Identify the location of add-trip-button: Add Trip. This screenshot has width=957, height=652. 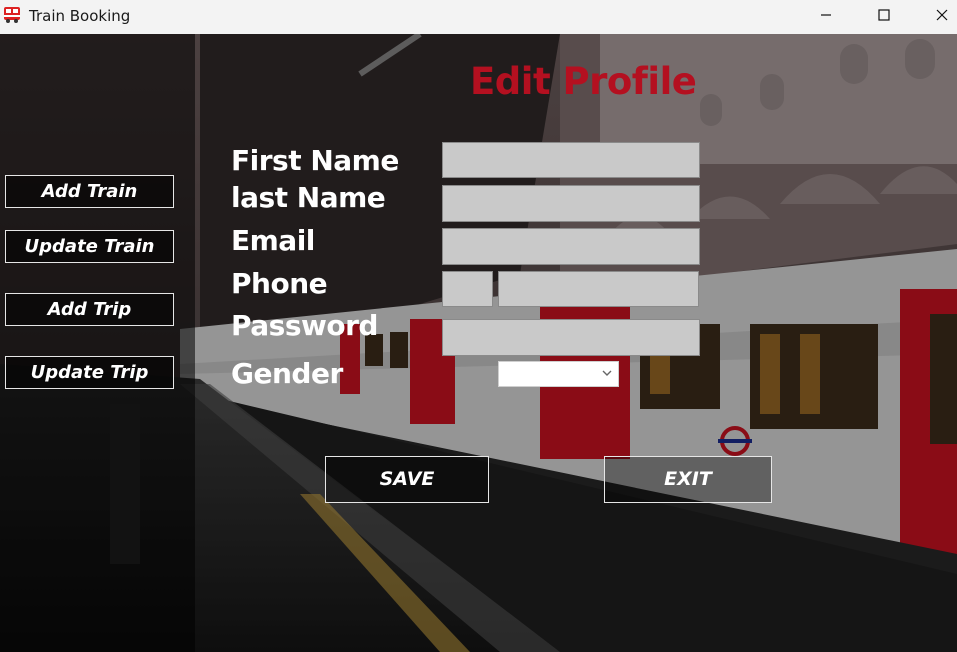
(89, 309).